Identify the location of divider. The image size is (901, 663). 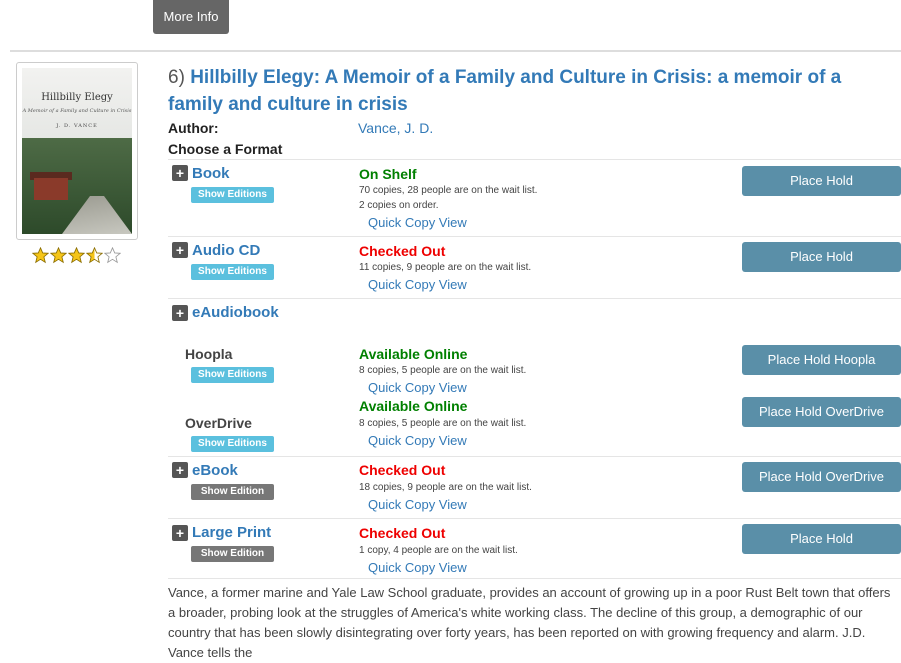
(455, 51).